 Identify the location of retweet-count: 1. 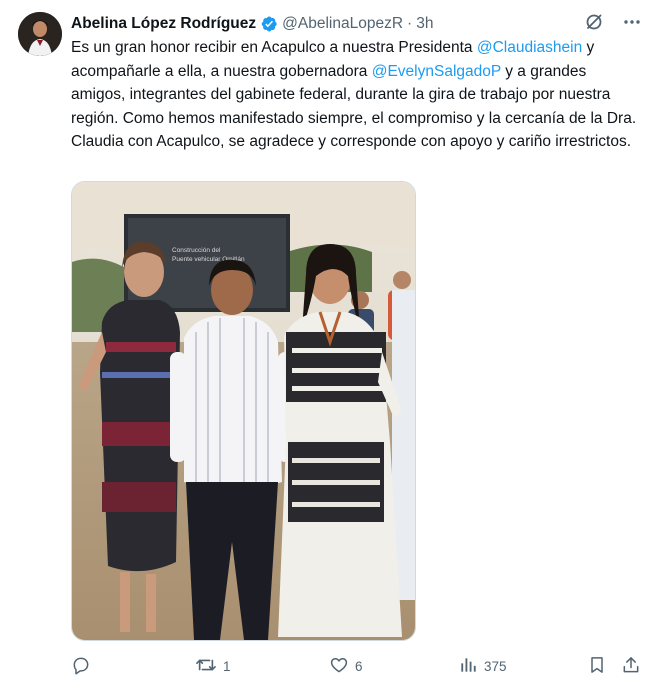
(227, 666).